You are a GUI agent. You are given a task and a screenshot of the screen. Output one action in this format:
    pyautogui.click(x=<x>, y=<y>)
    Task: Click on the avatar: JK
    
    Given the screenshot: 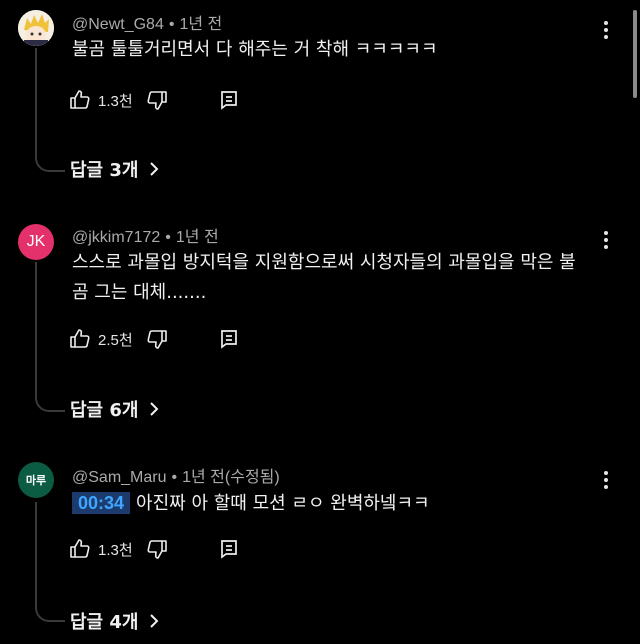 What is the action you would take?
    pyautogui.click(x=36, y=242)
    